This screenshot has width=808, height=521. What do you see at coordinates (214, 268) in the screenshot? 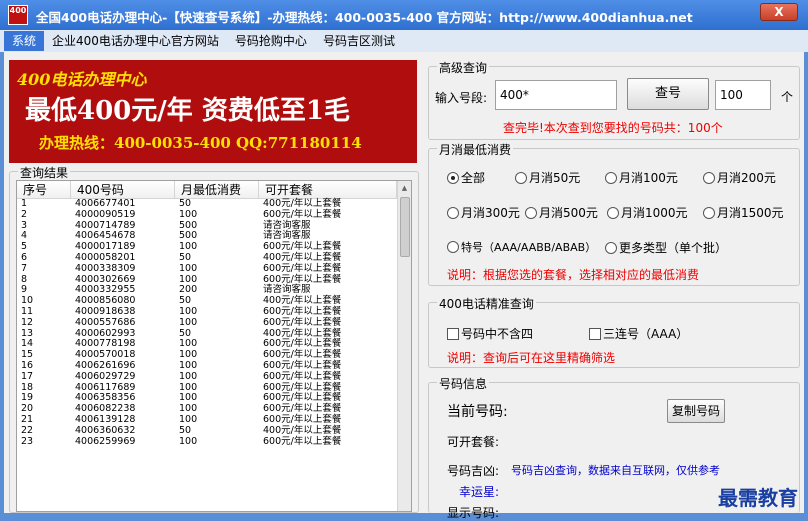
I see `table-row: 7 4000338309 100 600元/年以上套餐` at bounding box center [214, 268].